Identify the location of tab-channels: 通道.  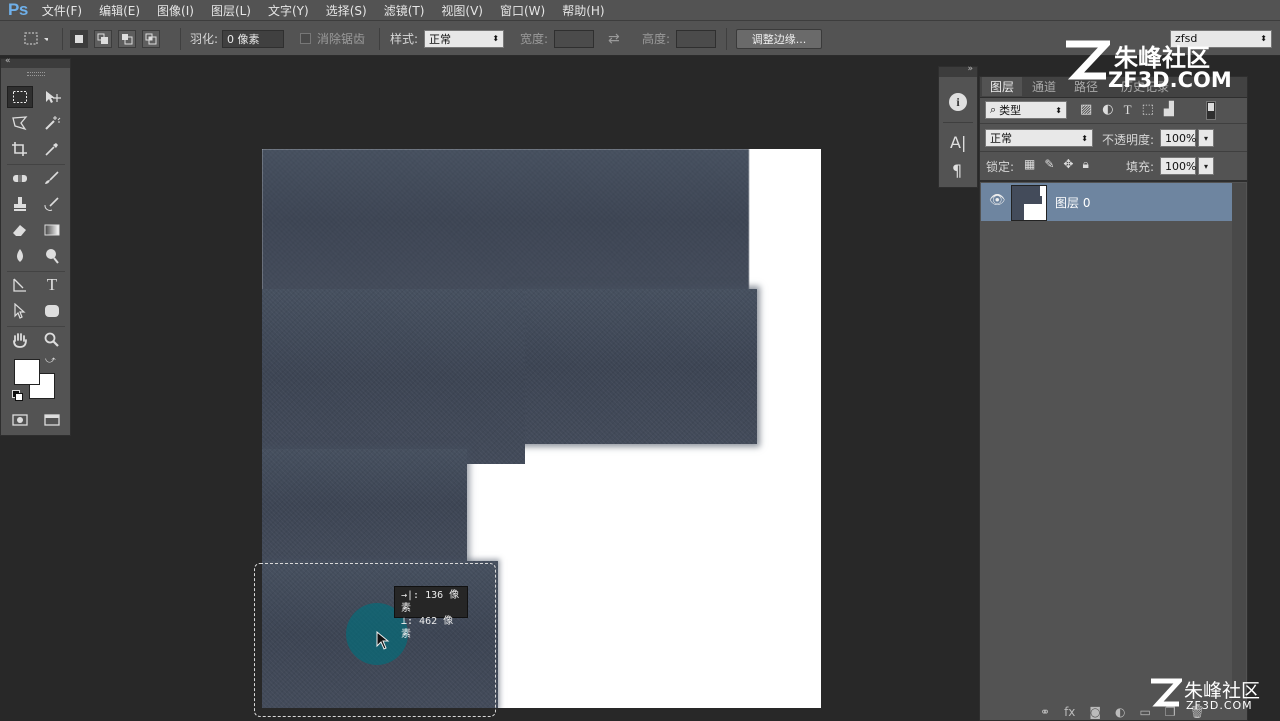
(1044, 86).